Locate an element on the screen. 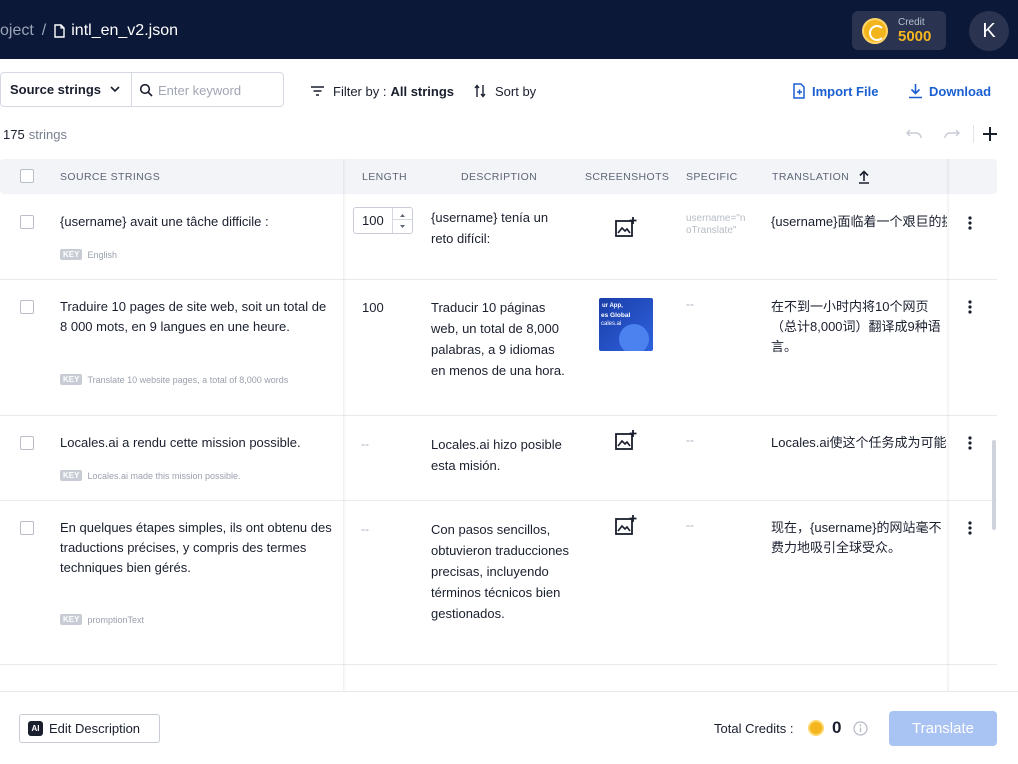 Image resolution: width=1018 pixels, height=764 pixels. search-input: Enter keyword is located at coordinates (199, 90).